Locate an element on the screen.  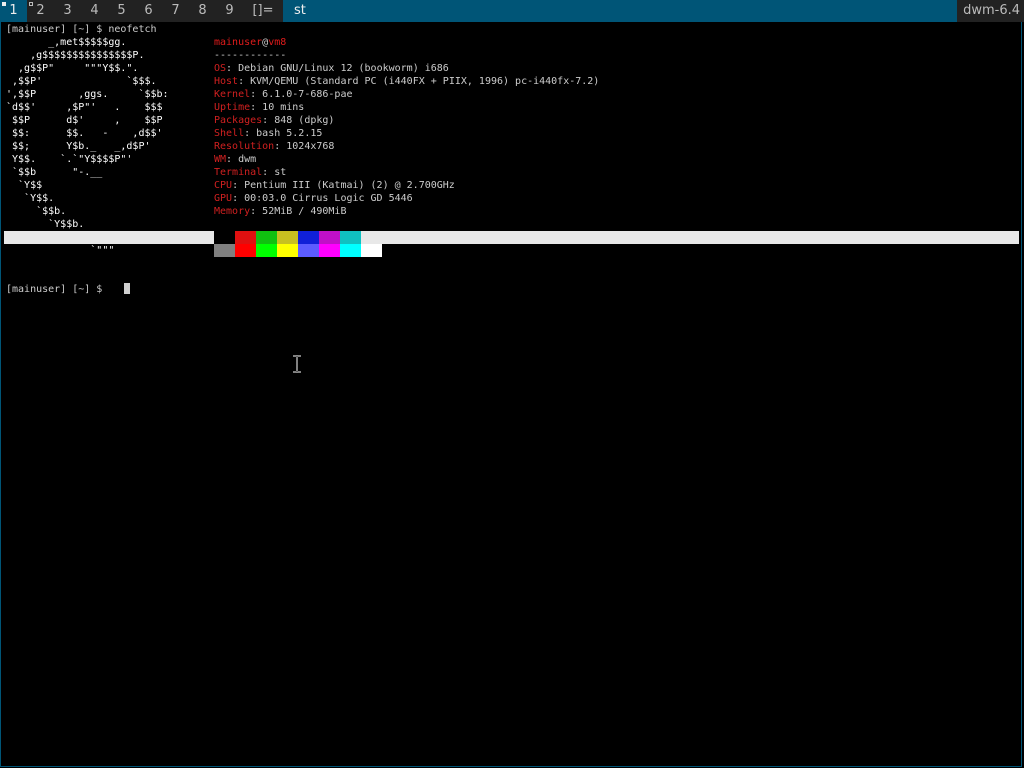
prompt-line-current: [mainuser] [~] $ is located at coordinates (57, 289).